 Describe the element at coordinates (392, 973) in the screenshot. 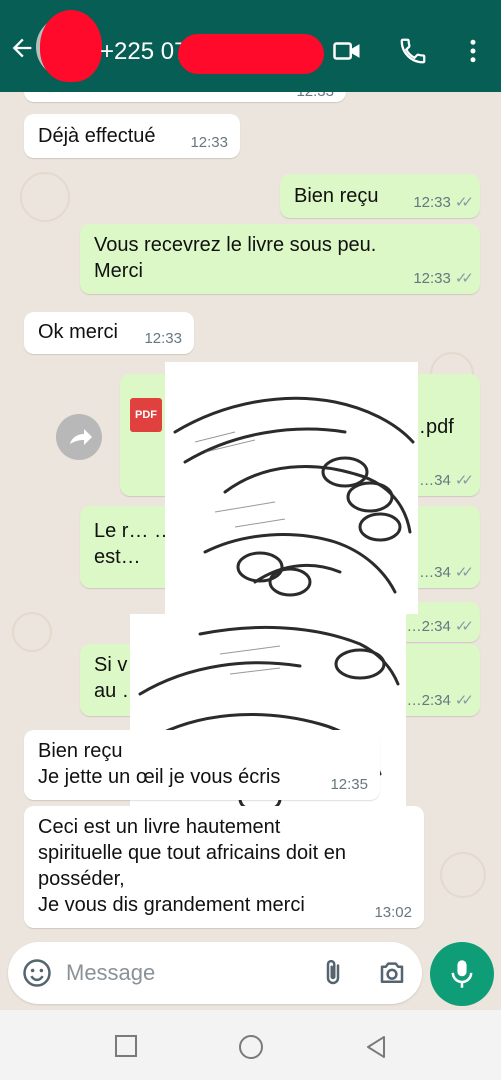

I see `camera-icon` at that location.